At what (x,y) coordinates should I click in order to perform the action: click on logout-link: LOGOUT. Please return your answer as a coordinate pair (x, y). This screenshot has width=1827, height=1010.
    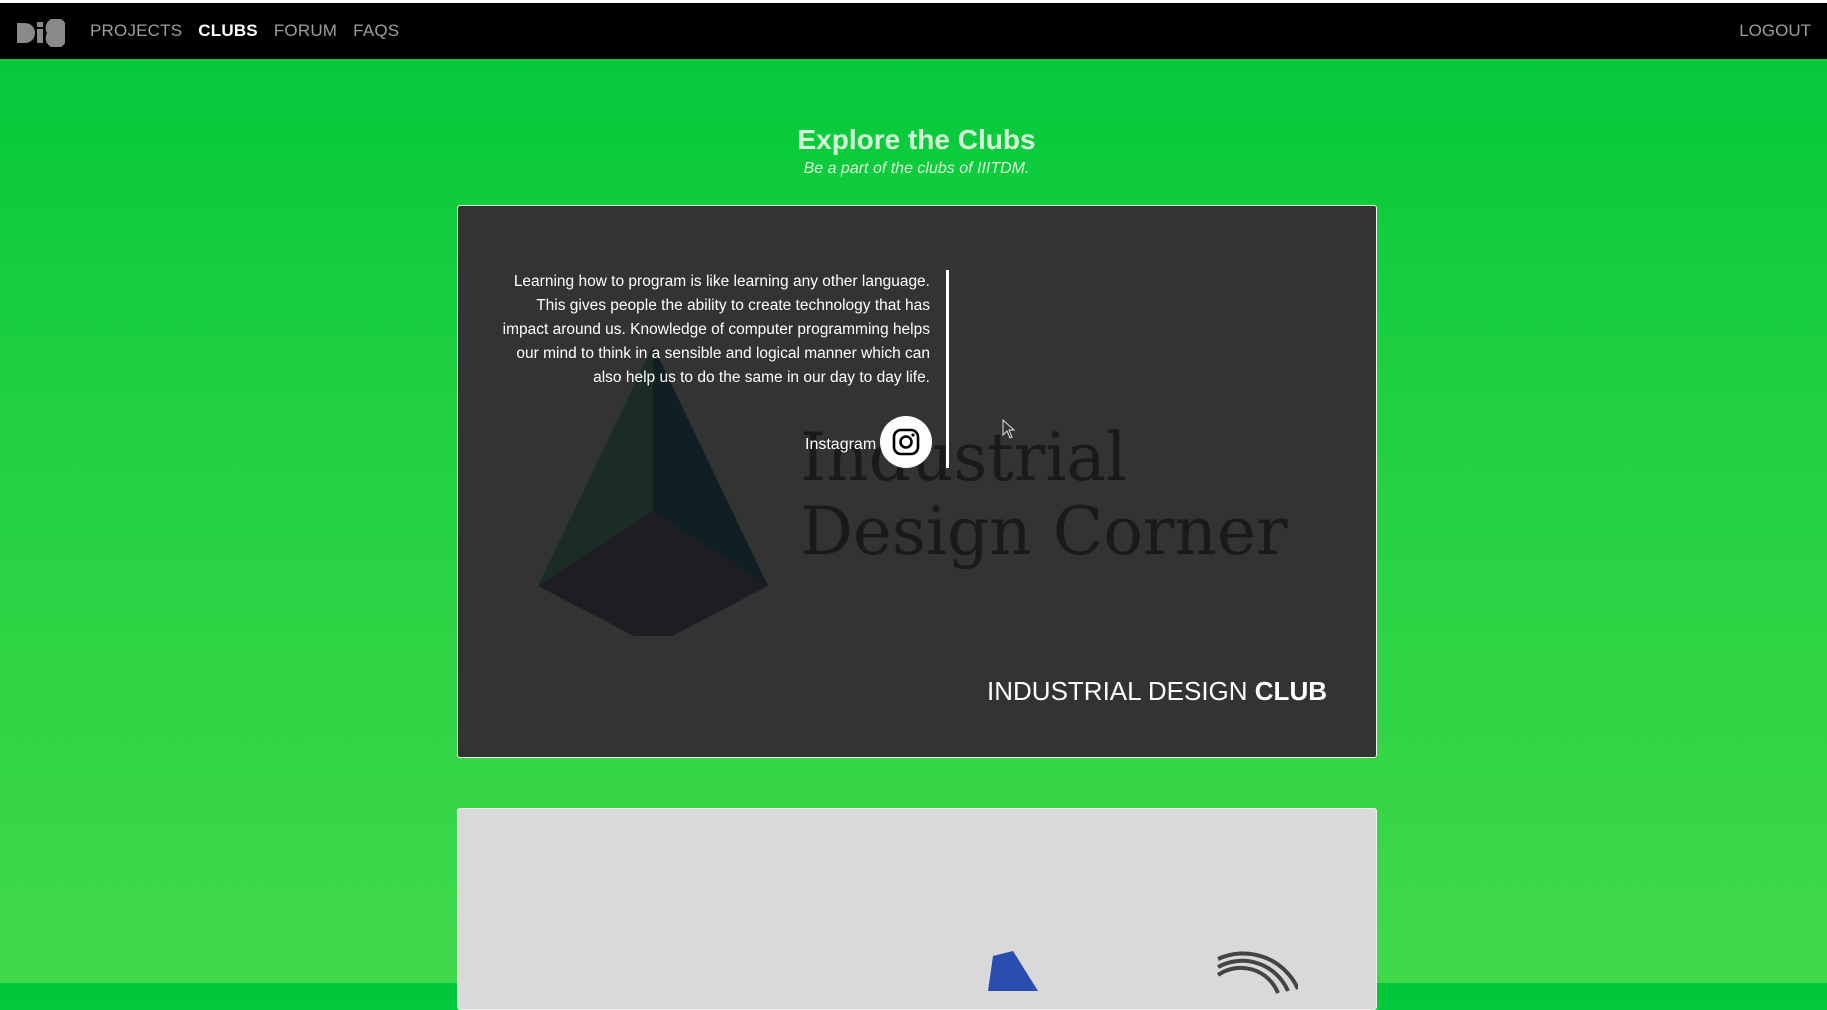
    Looking at the image, I should click on (1775, 31).